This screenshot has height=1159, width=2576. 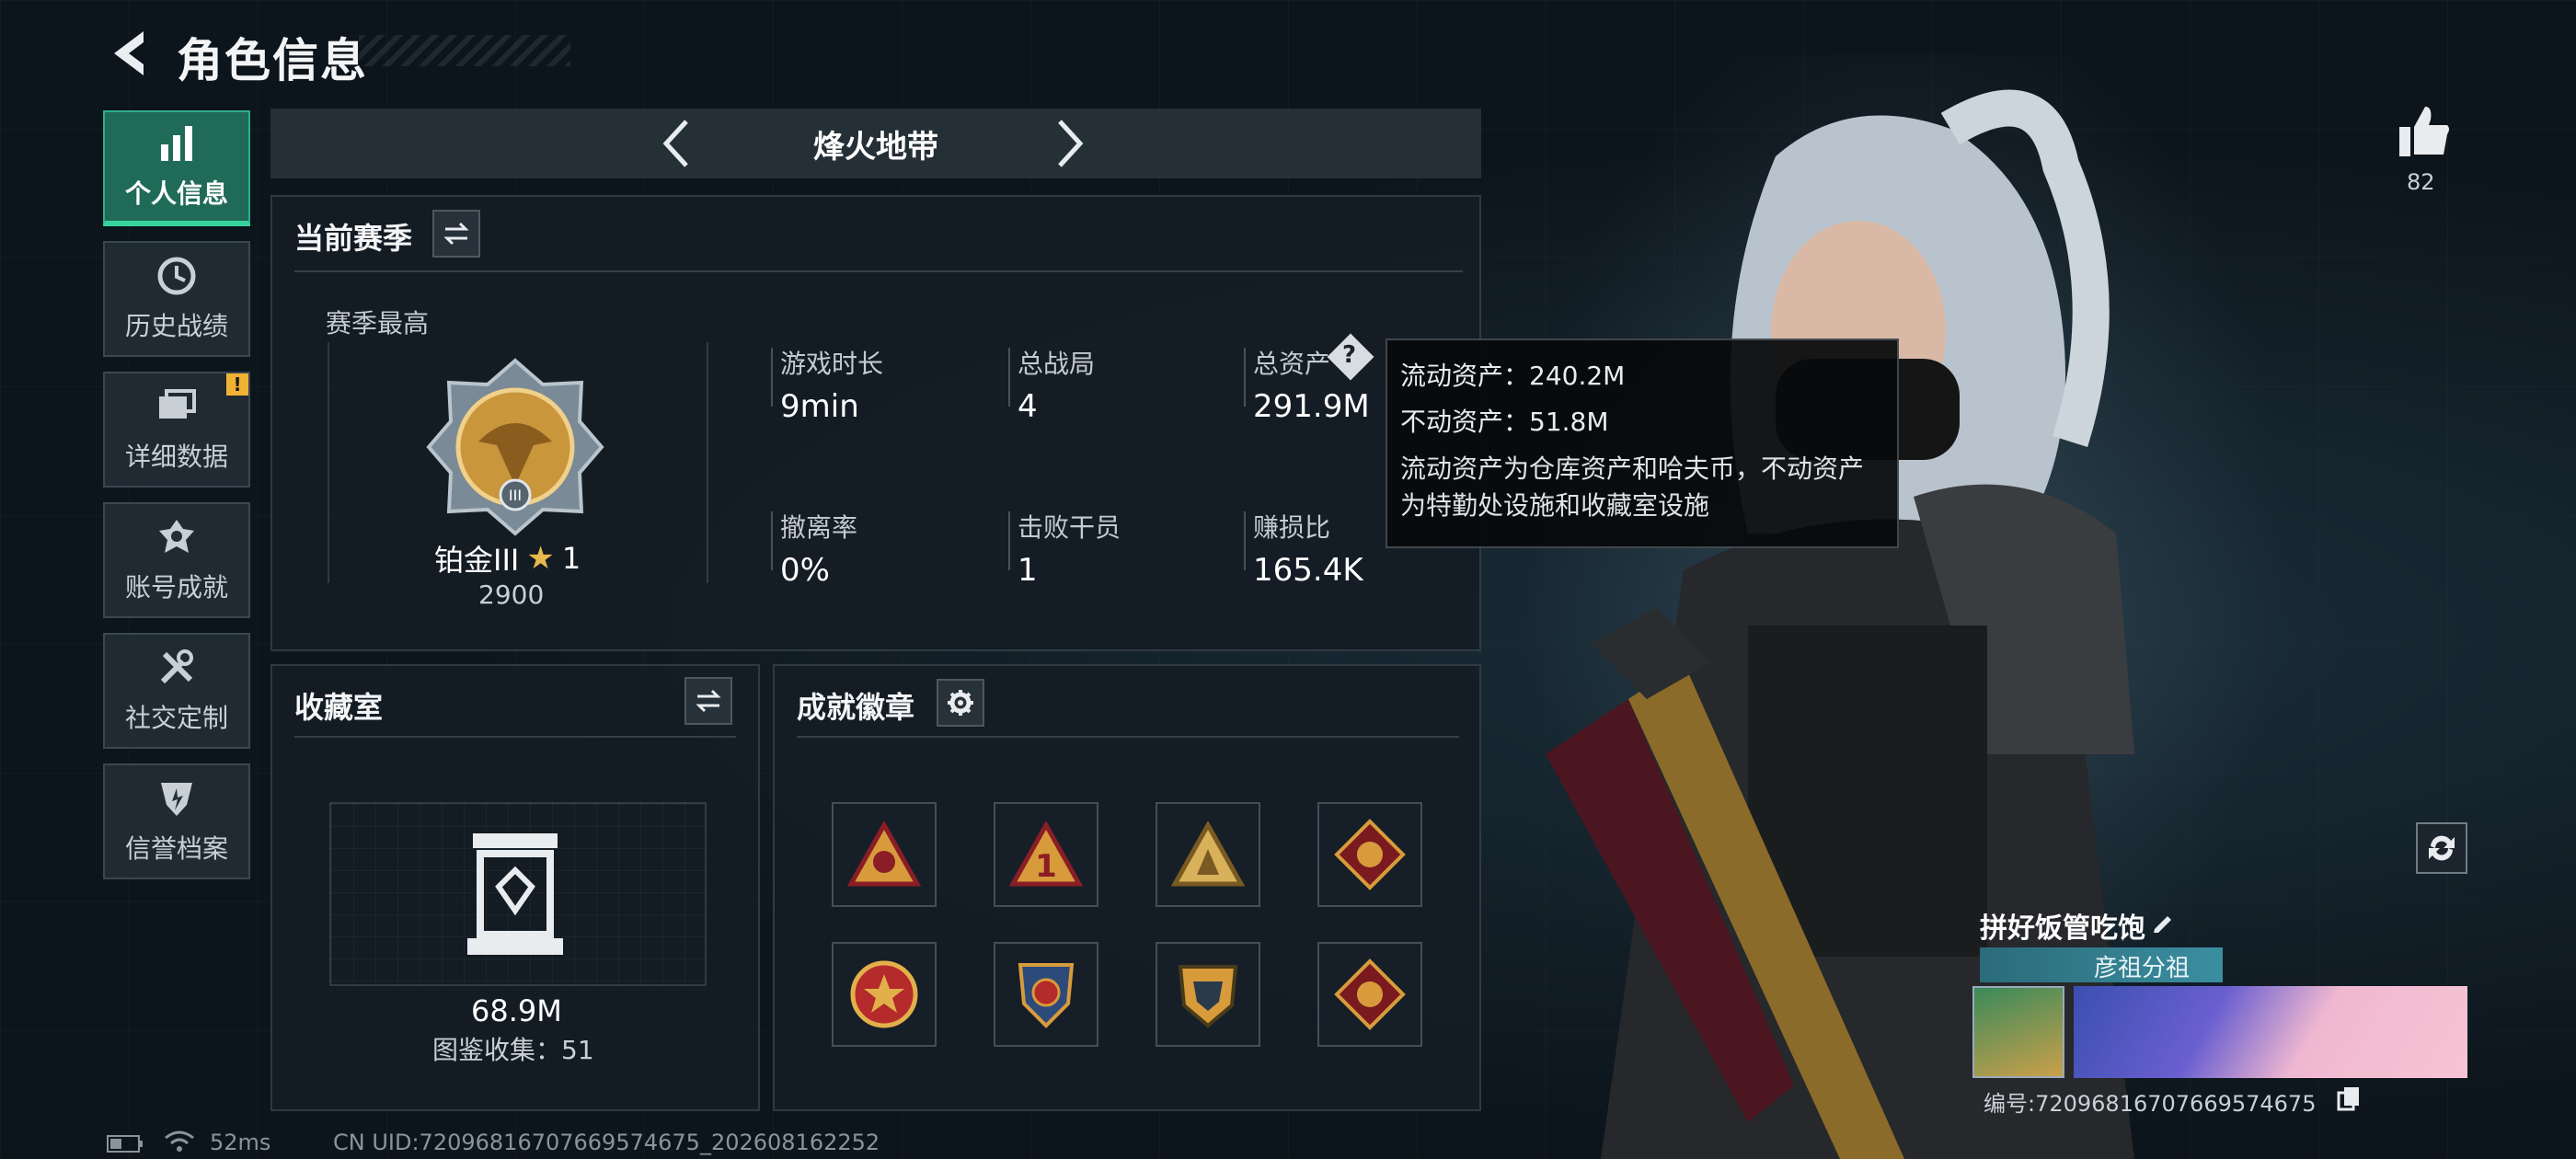 I want to click on season-swap-button, so click(x=456, y=234).